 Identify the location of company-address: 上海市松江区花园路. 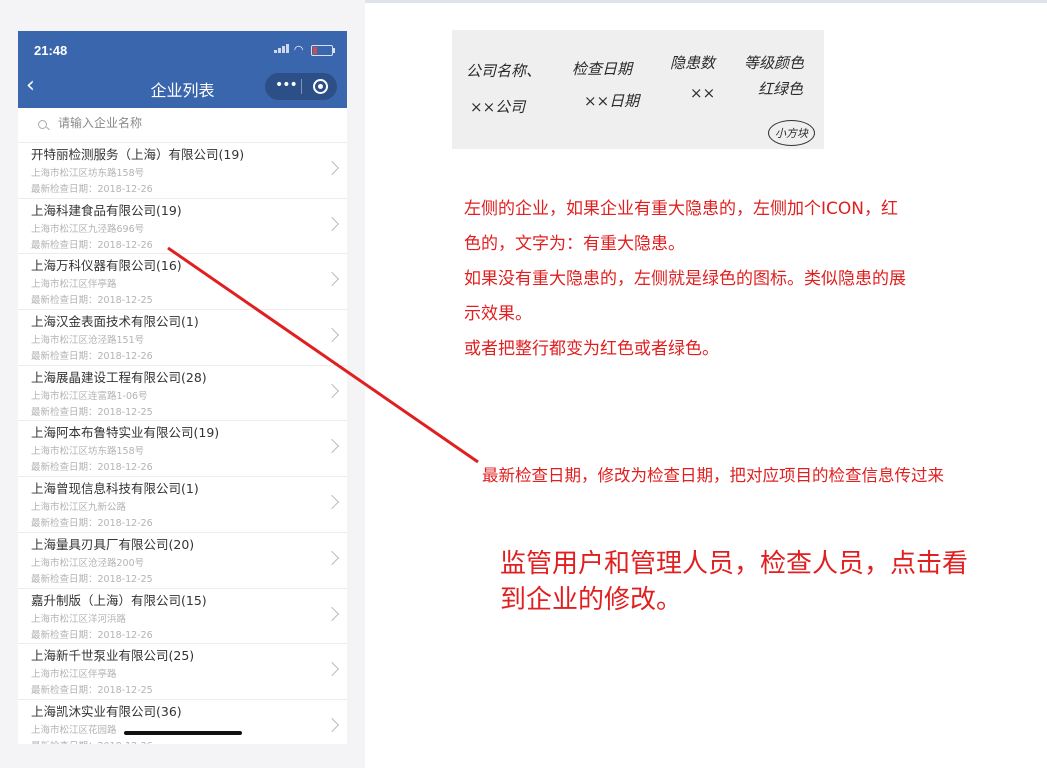
(74, 730).